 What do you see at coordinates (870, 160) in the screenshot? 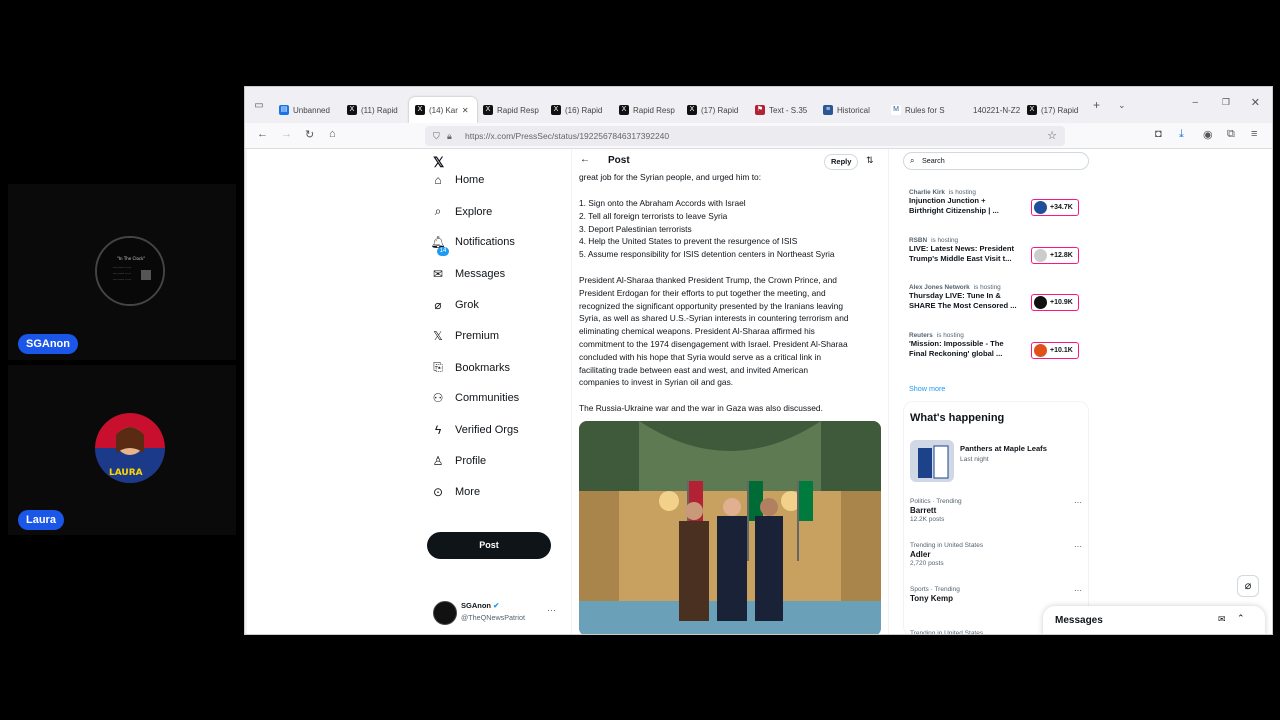
I see `filter-icon: ⇅` at bounding box center [870, 160].